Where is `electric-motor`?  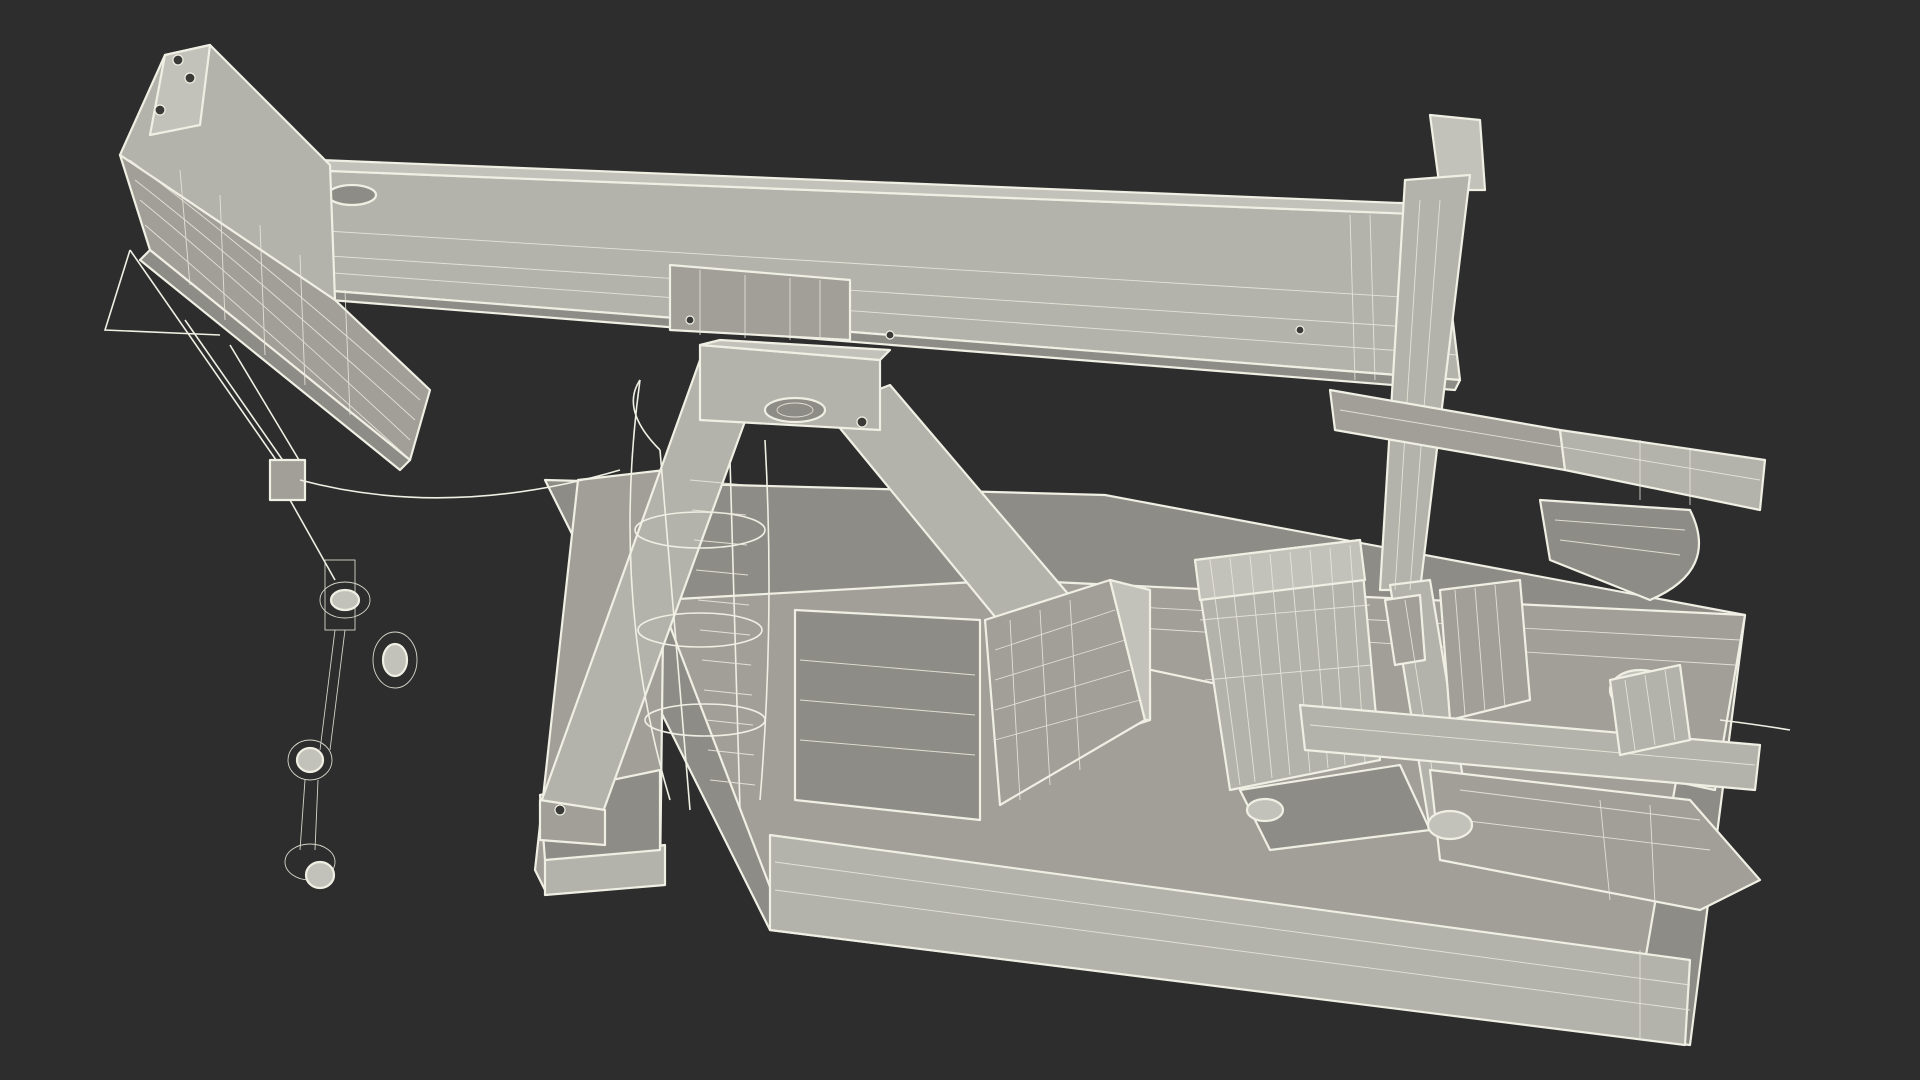
electric-motor is located at coordinates (1650, 710).